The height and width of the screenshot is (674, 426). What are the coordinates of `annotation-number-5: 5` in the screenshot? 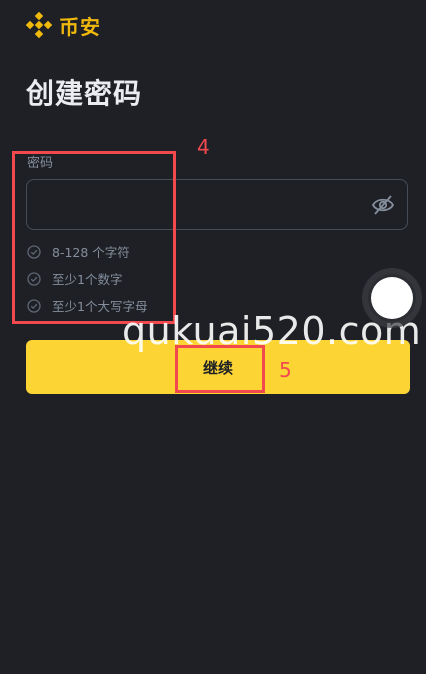 It's located at (285, 370).